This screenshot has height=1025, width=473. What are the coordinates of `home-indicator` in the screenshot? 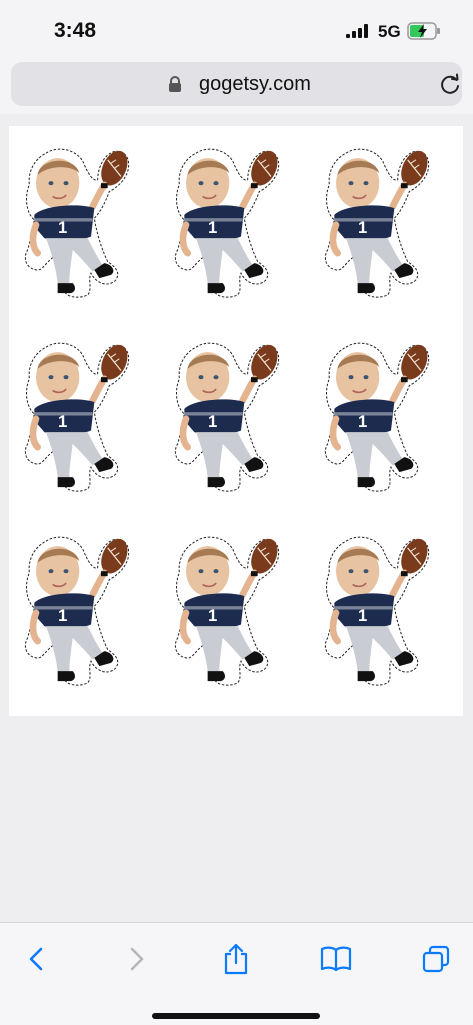 It's located at (236, 1016).